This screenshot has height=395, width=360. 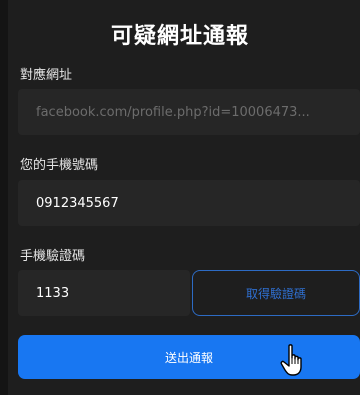 I want to click on verification-code-input: 1133, so click(x=104, y=293).